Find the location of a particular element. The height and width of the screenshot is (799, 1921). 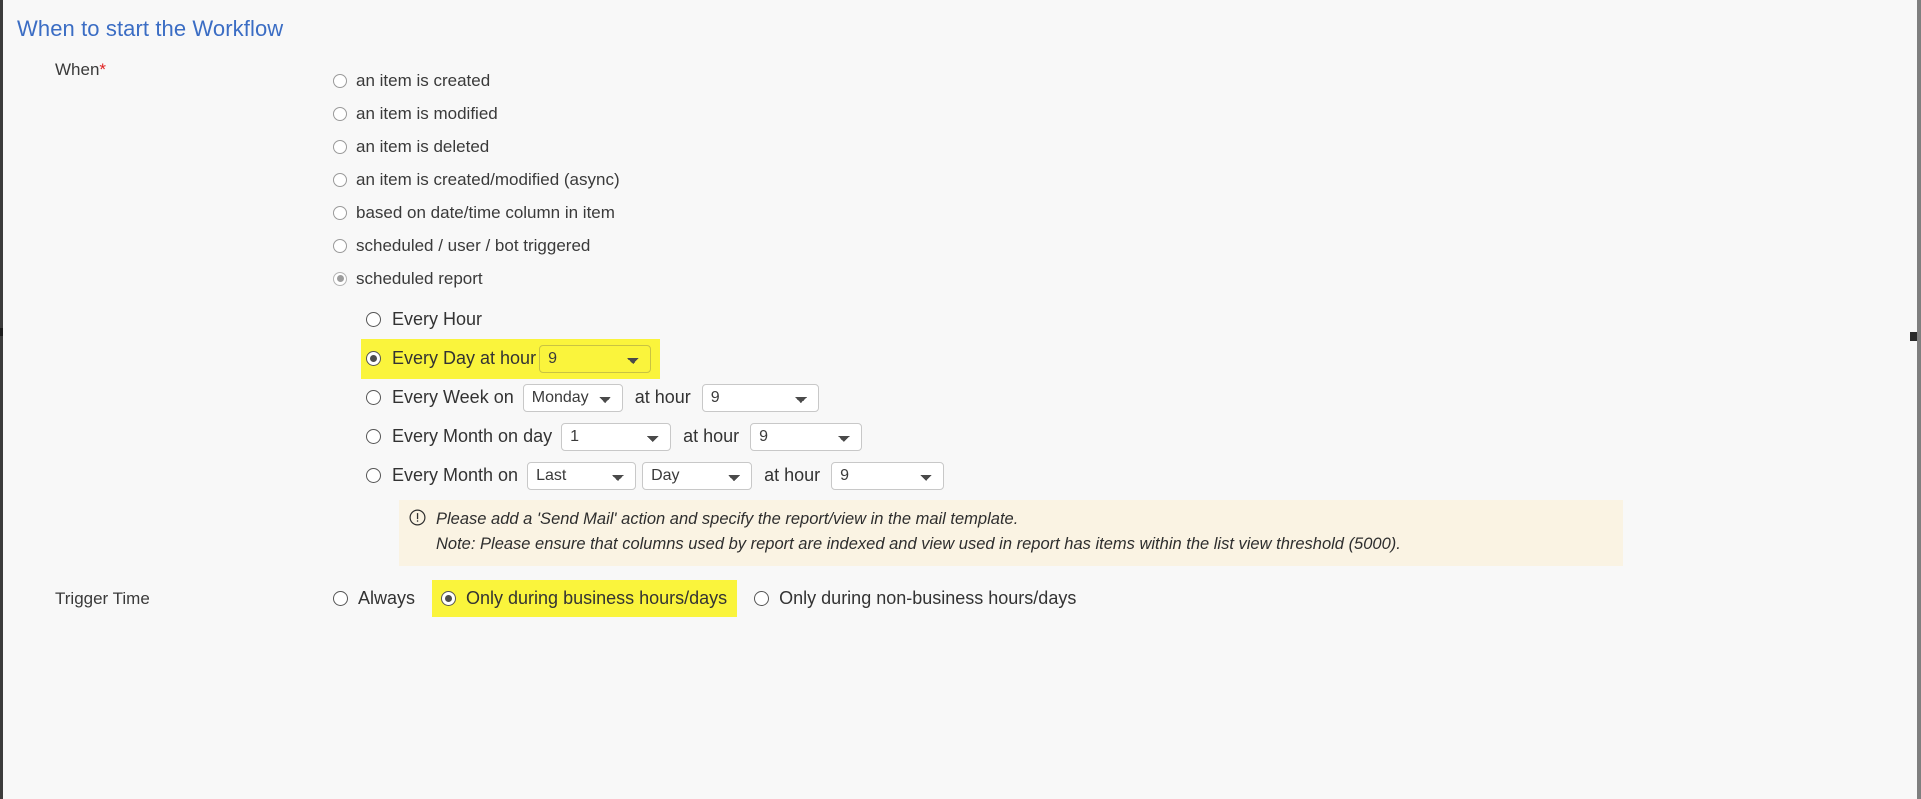

when-label: When* is located at coordinates (140, 70).